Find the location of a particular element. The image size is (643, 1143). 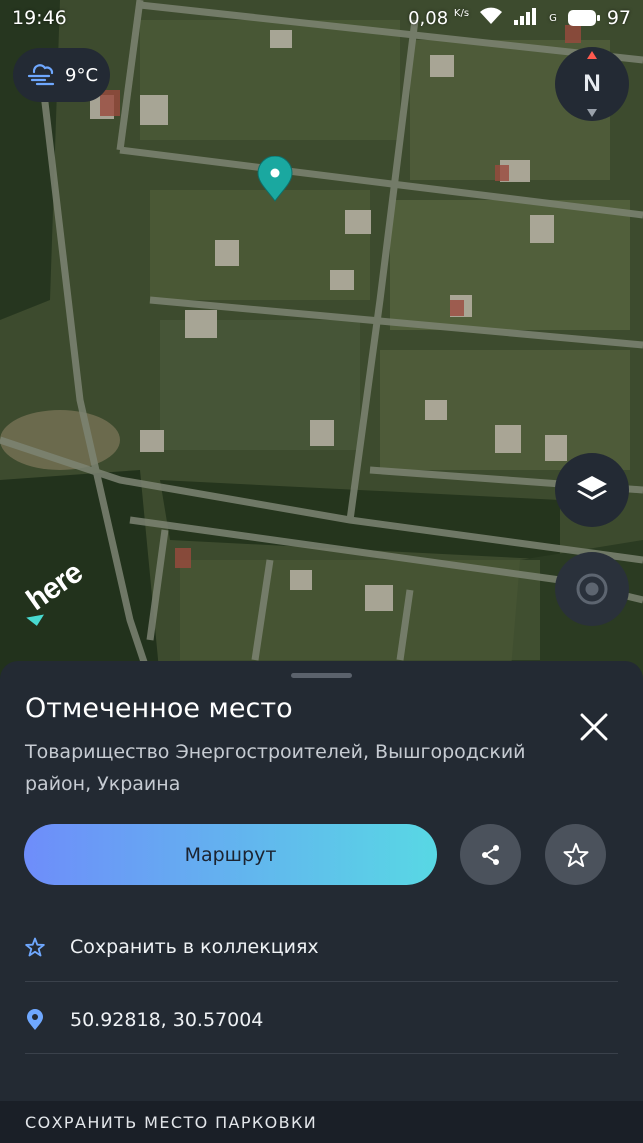

signal-type: G is located at coordinates (553, 18).